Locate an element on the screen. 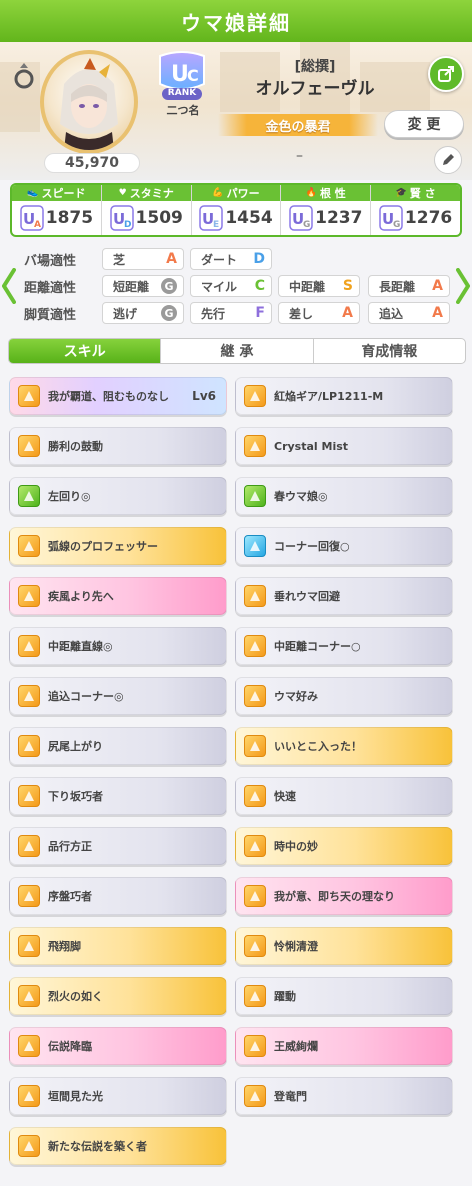 This screenshot has height=1186, width=472. skill-item: 序盤巧者 is located at coordinates (118, 896).